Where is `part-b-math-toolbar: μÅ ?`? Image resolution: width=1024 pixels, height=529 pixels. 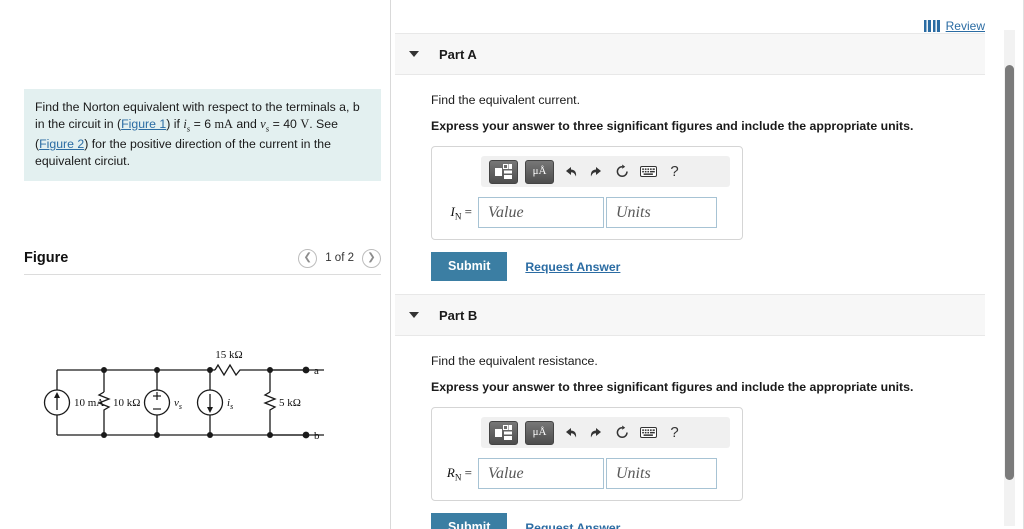
part-b-math-toolbar: μÅ ? is located at coordinates (605, 432).